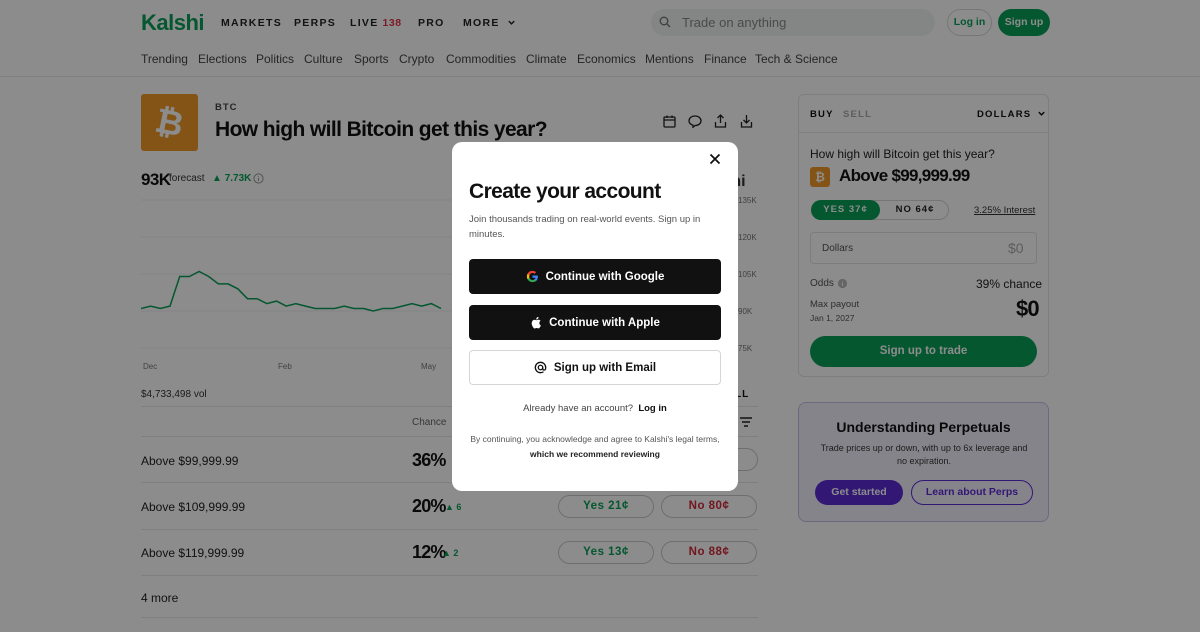 This screenshot has width=1200, height=632. I want to click on apple-button-inner: Continue with Apple, so click(595, 322).